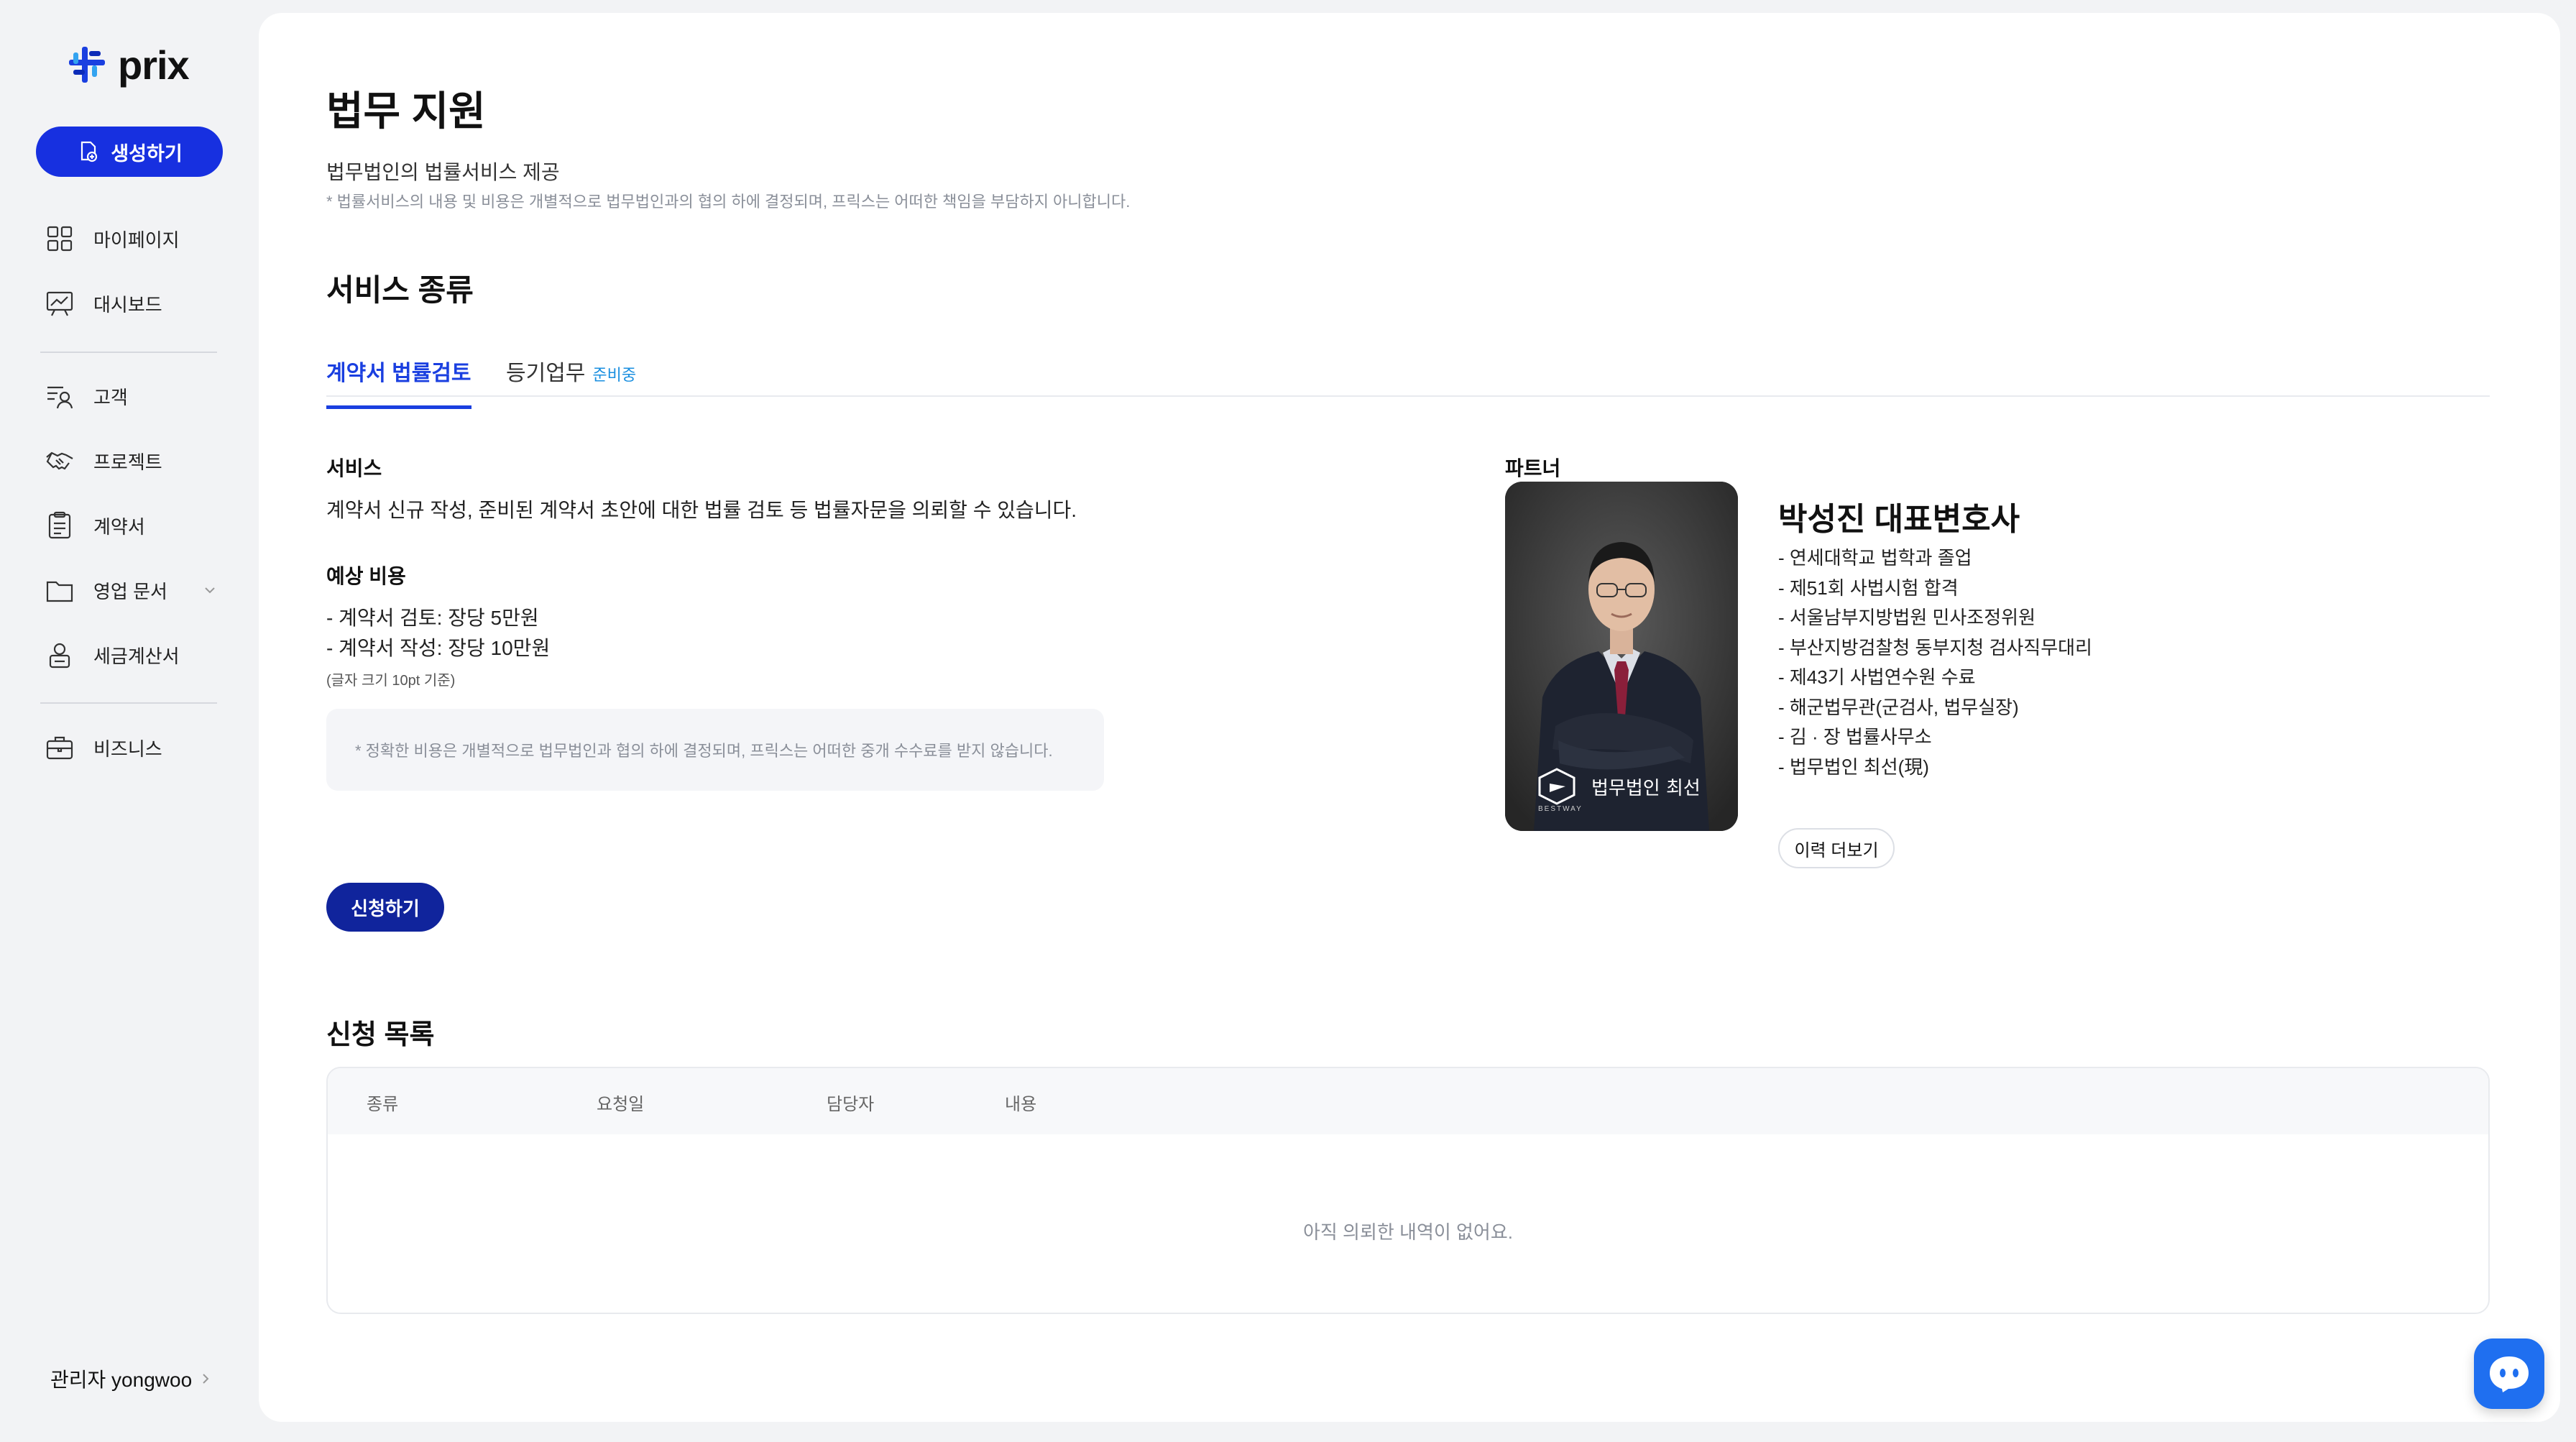 This screenshot has height=1442, width=2576. Describe the element at coordinates (59, 748) in the screenshot. I see `briefcase-icon` at that location.